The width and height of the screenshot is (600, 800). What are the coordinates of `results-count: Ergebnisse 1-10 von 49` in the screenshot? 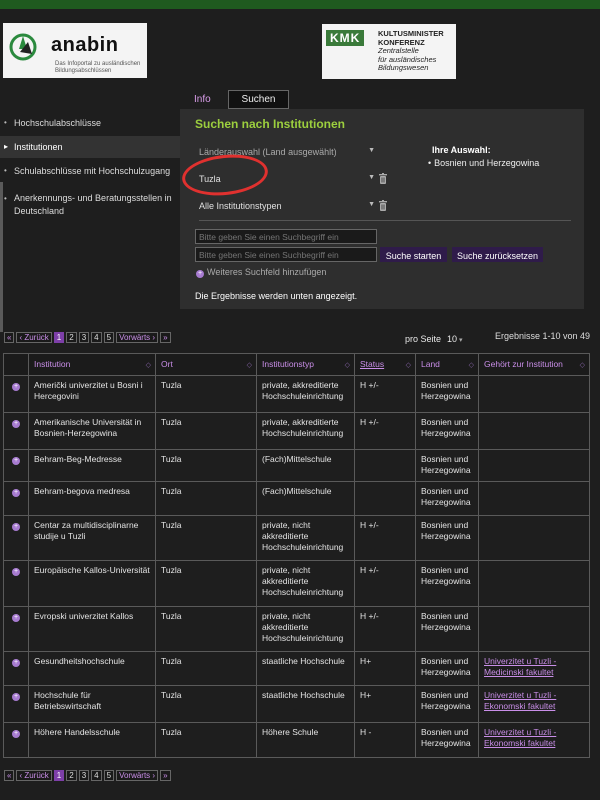 It's located at (543, 336).